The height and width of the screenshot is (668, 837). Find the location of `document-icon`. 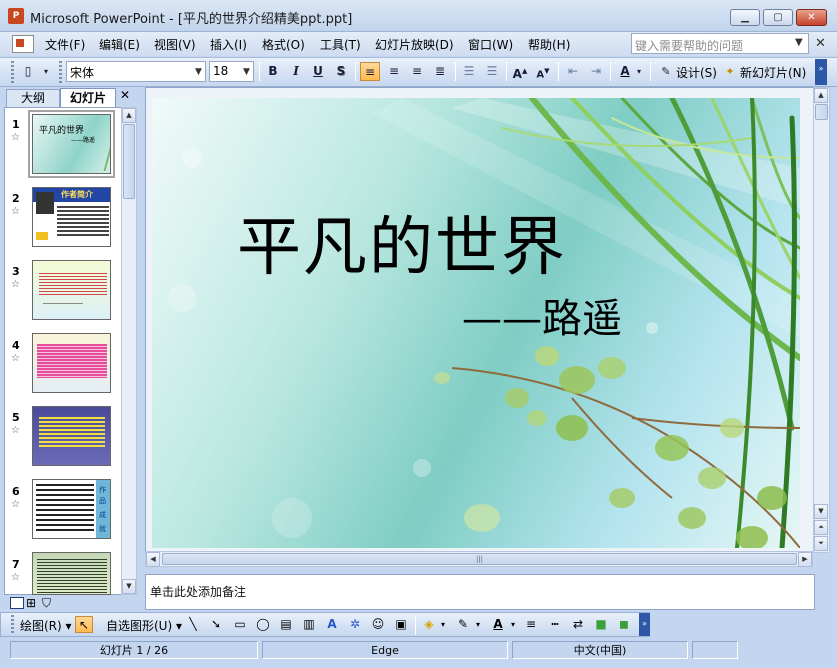

document-icon is located at coordinates (23, 44).